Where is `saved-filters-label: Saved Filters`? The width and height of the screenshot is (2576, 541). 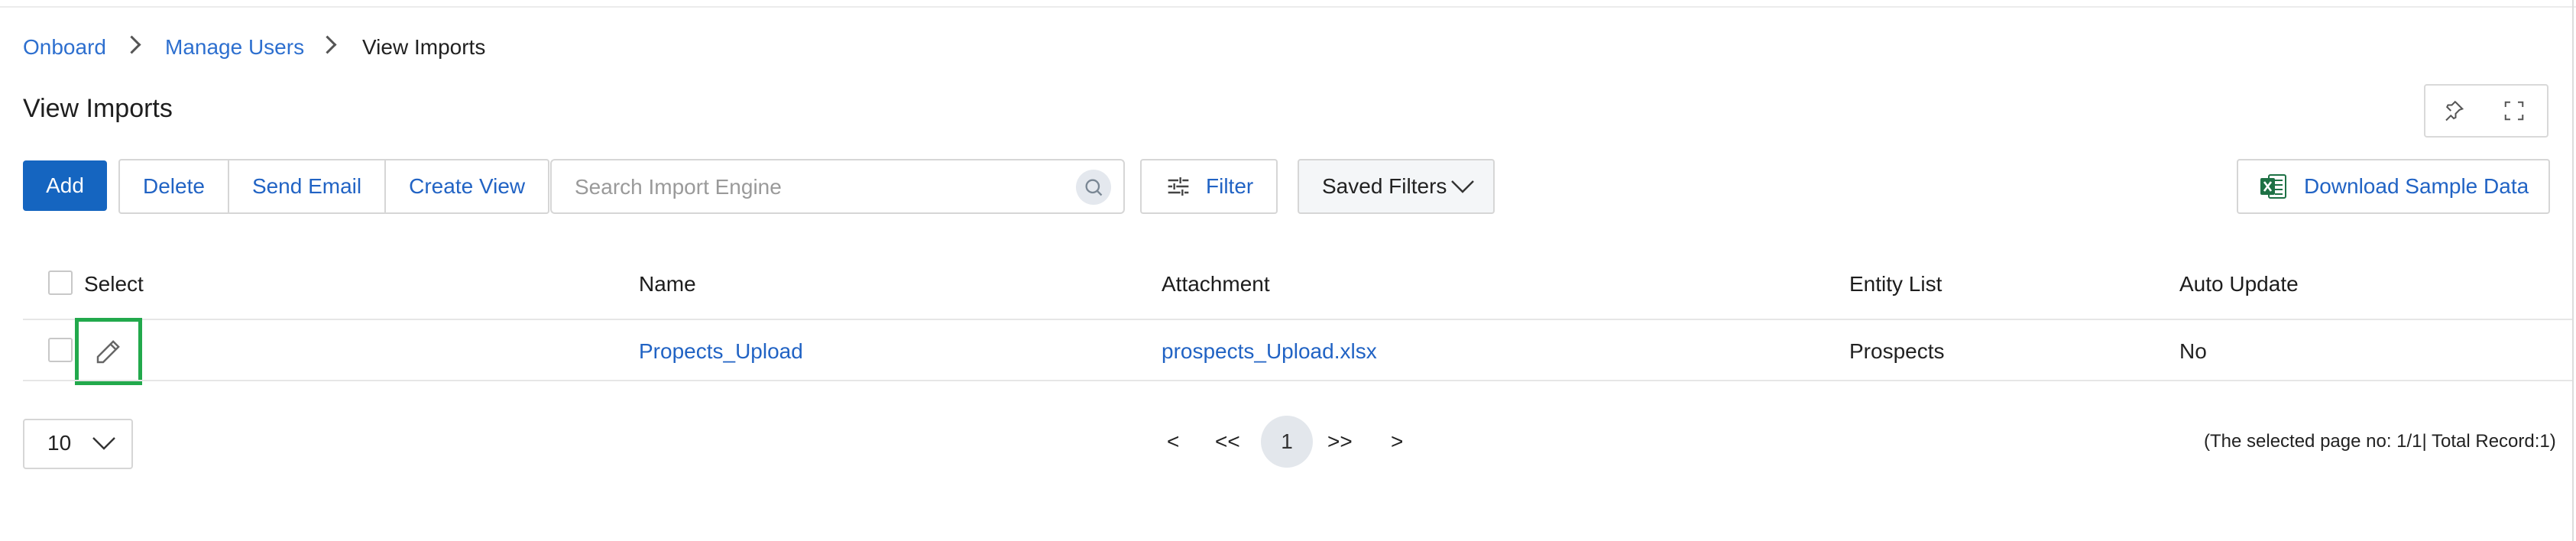
saved-filters-label: Saved Filters is located at coordinates (1385, 186).